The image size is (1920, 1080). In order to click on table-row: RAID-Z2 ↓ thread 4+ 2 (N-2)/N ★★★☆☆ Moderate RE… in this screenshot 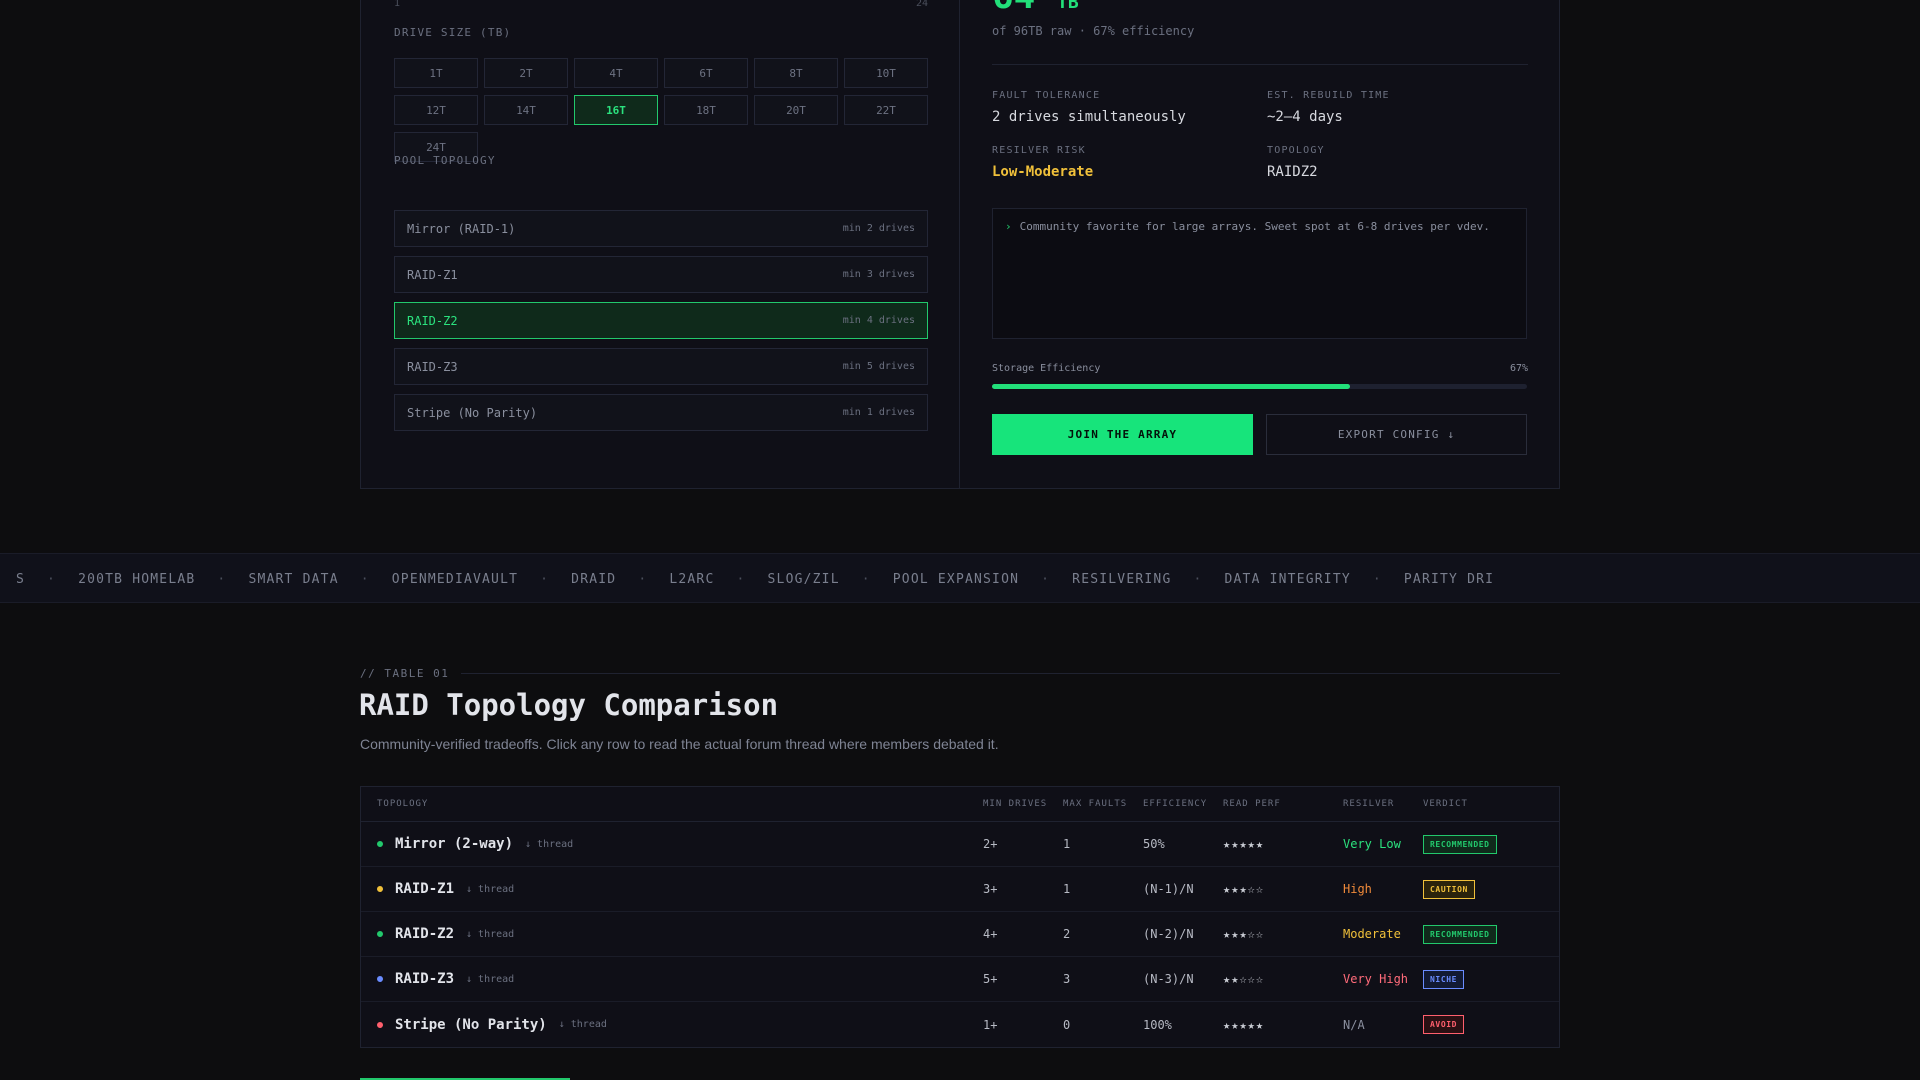, I will do `click(960, 934)`.